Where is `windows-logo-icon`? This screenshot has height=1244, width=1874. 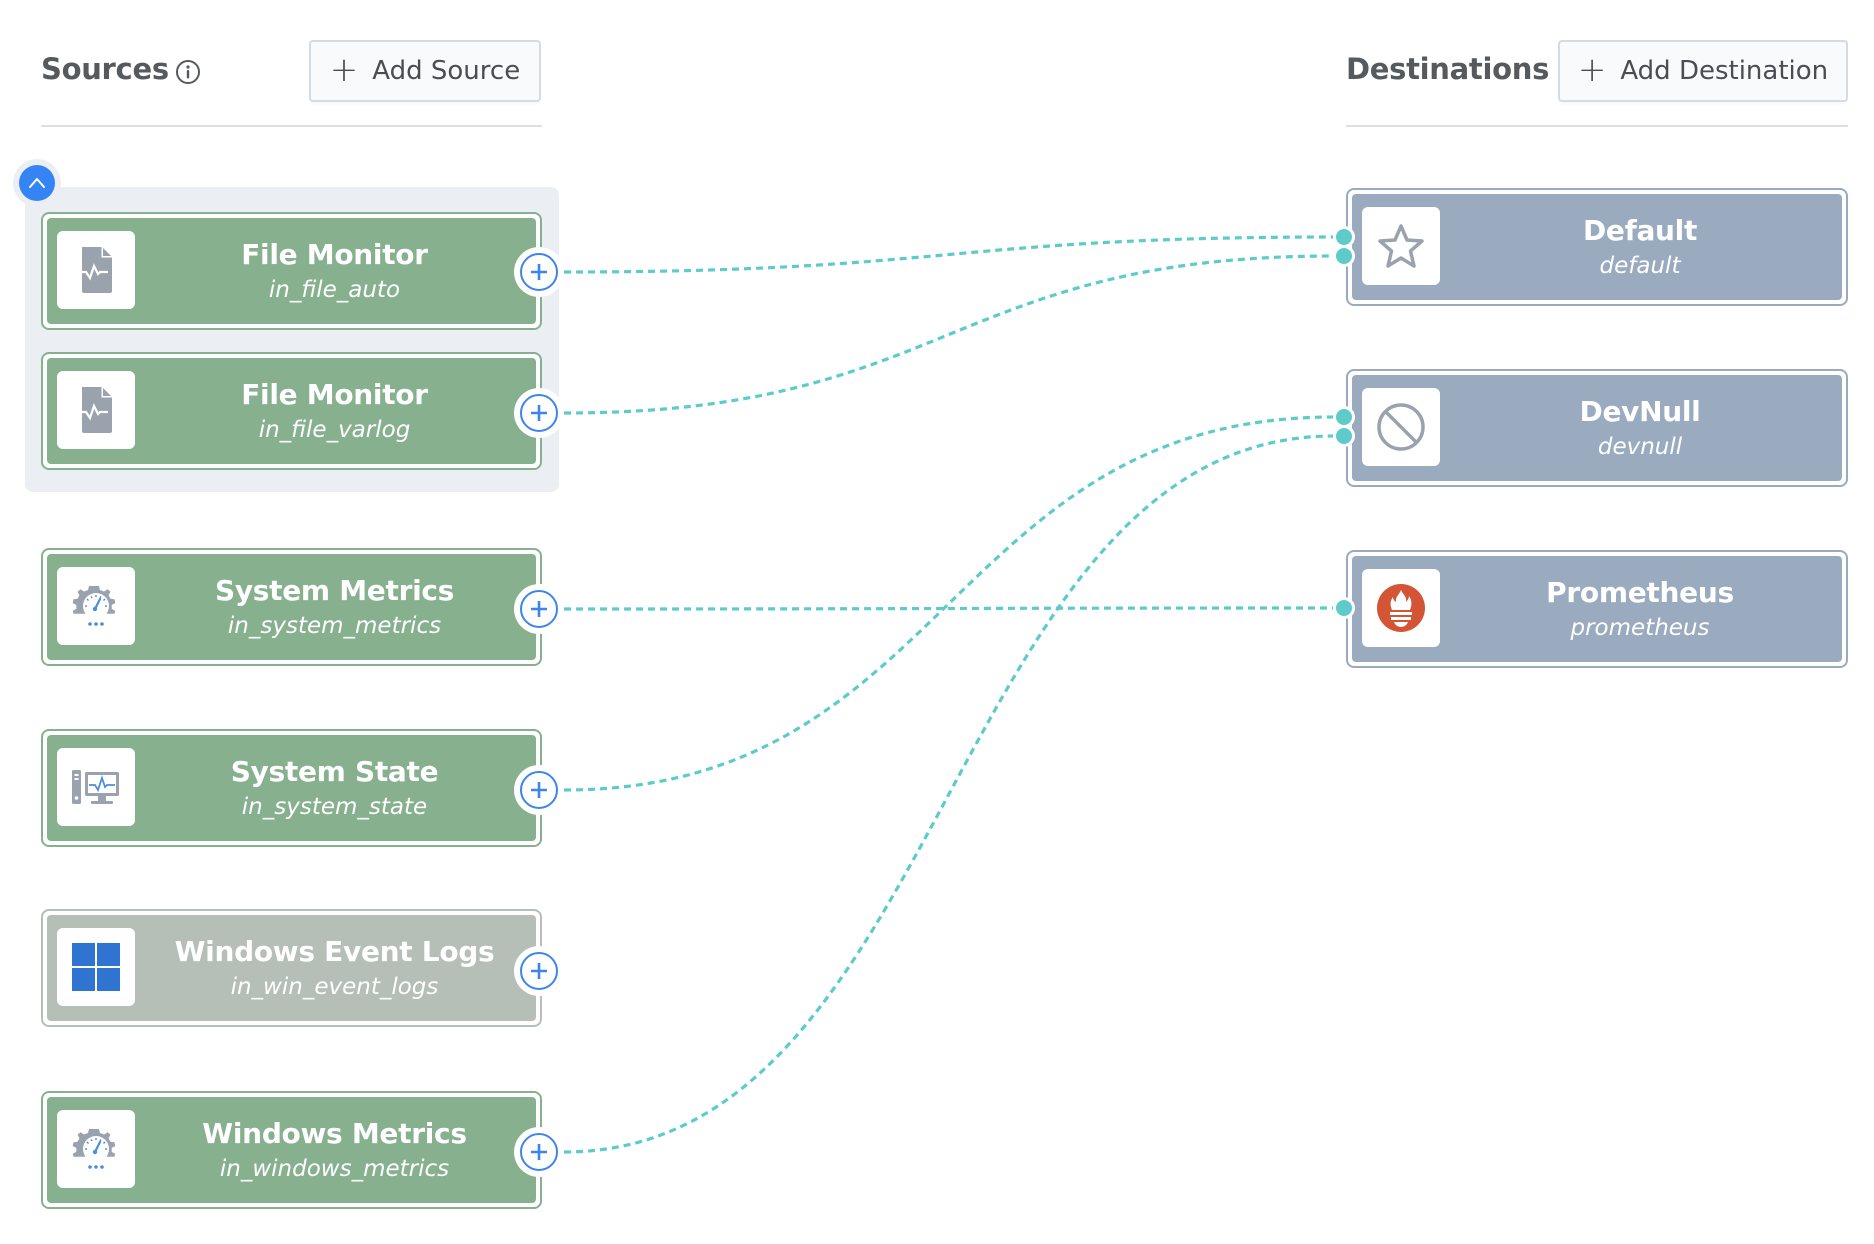
windows-logo-icon is located at coordinates (96, 967).